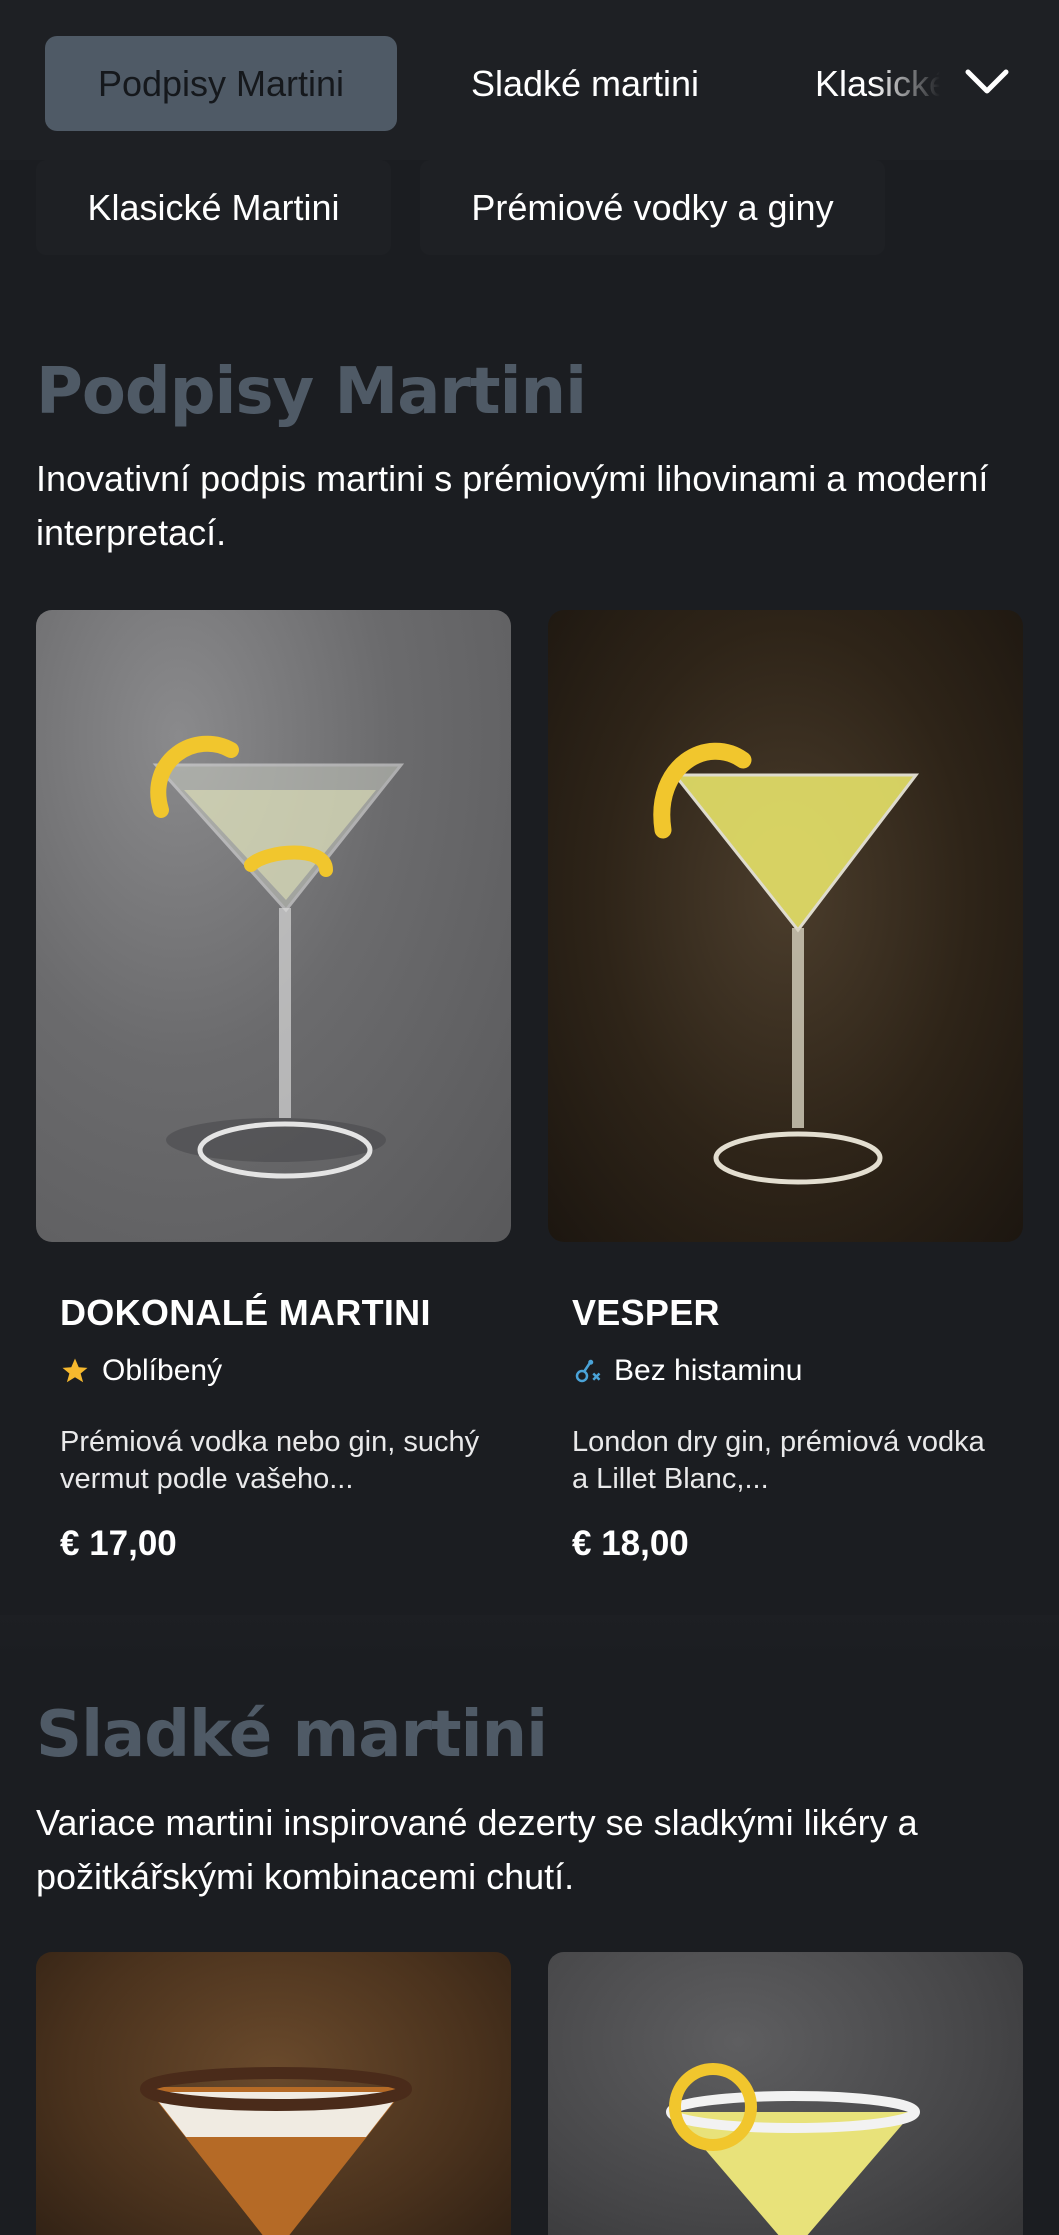 The image size is (1059, 2235). What do you see at coordinates (213, 207) in the screenshot?
I see `tab-klasicke-martini: Klasické Martini` at bounding box center [213, 207].